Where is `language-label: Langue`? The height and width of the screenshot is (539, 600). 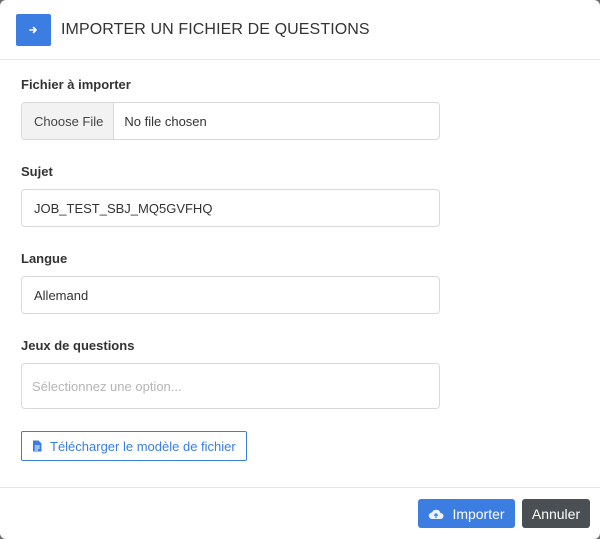
language-label: Langue is located at coordinates (44, 258).